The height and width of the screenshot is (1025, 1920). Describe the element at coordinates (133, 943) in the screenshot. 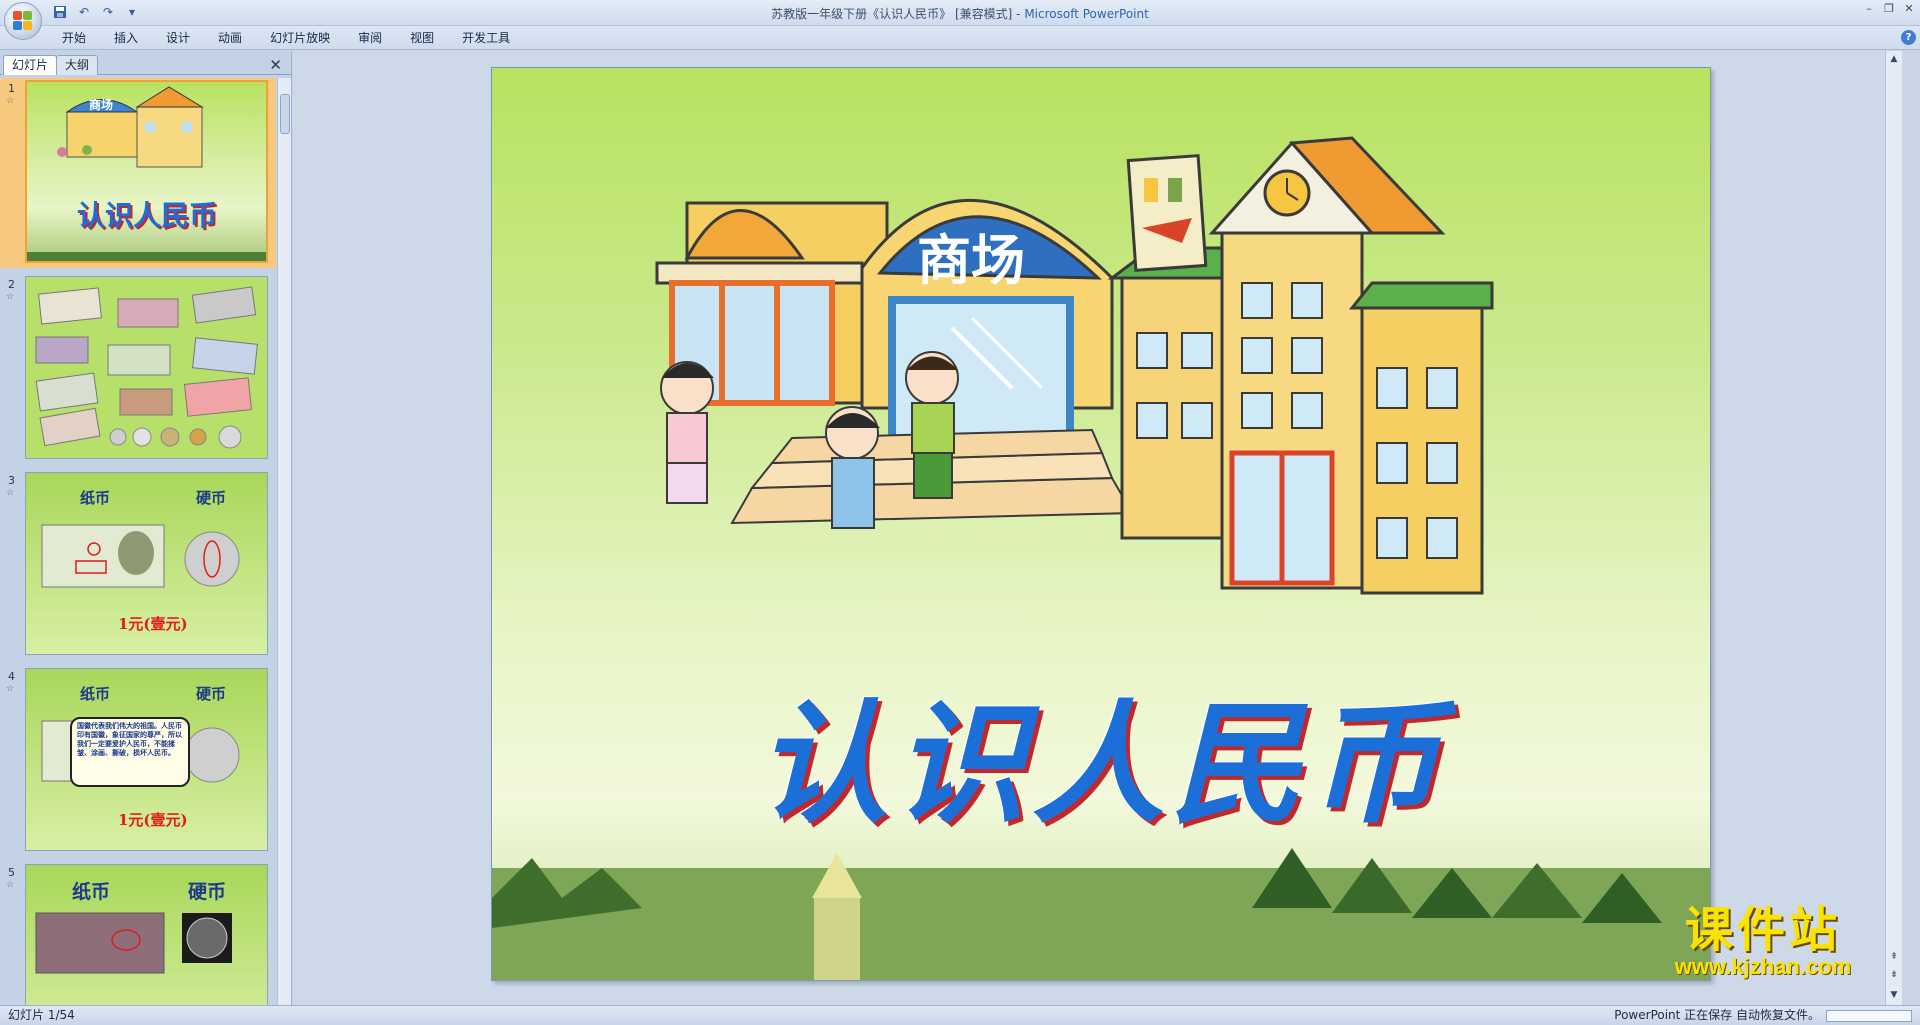

I see `thumb-note-coin-illustration` at that location.